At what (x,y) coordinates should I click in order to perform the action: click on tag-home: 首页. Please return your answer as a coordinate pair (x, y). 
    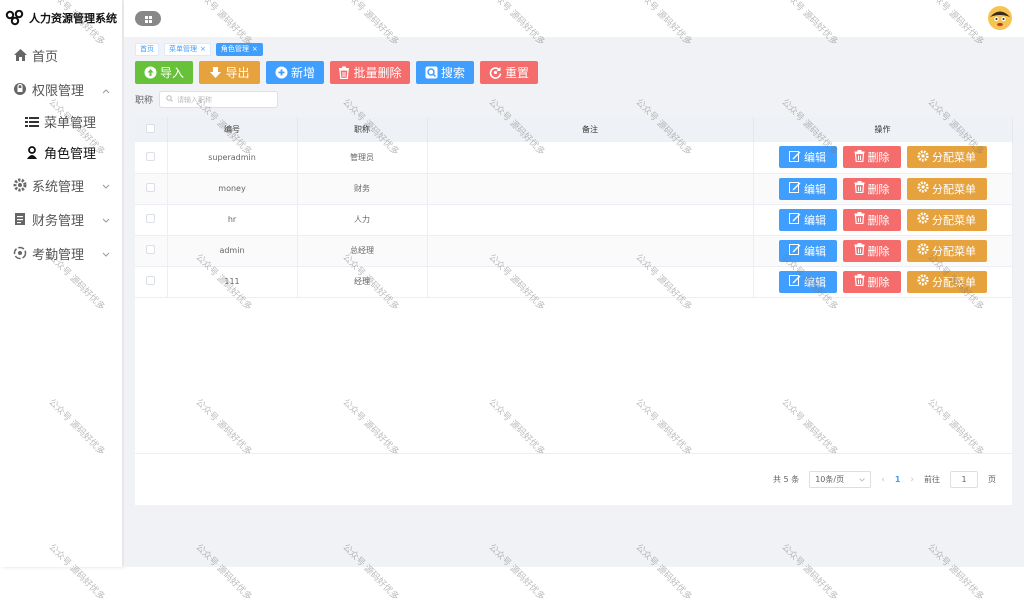
    Looking at the image, I should click on (147, 49).